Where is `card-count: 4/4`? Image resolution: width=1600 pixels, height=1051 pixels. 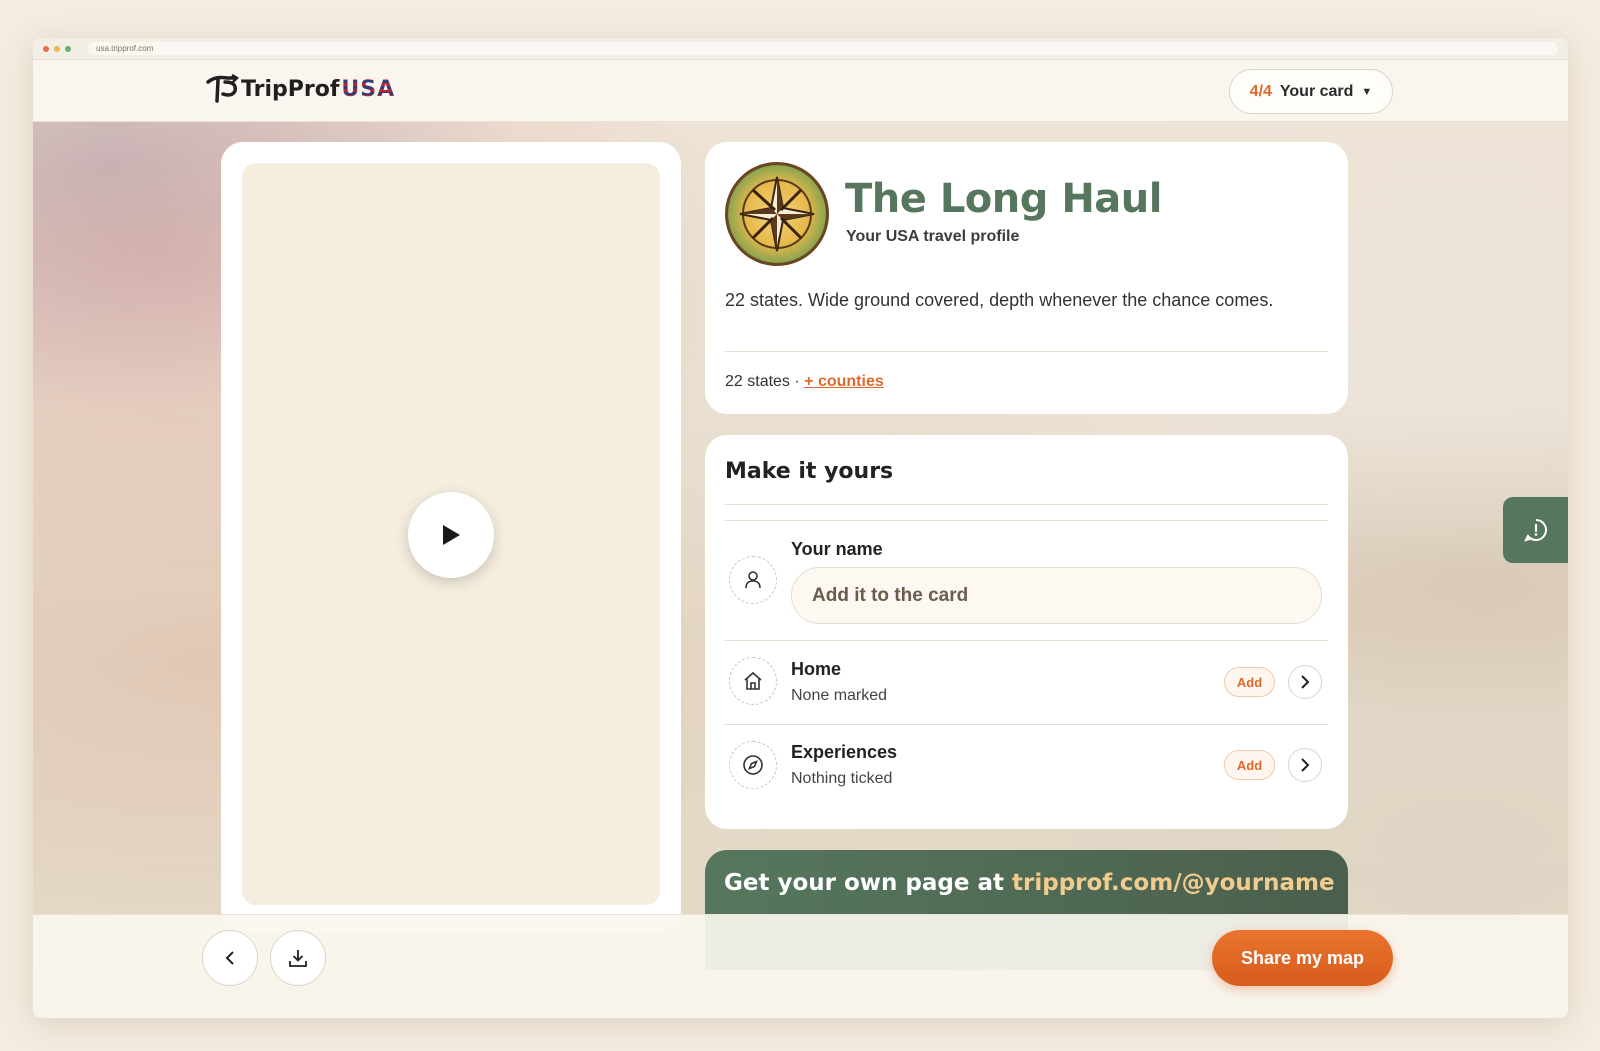 card-count: 4/4 is located at coordinates (1260, 91).